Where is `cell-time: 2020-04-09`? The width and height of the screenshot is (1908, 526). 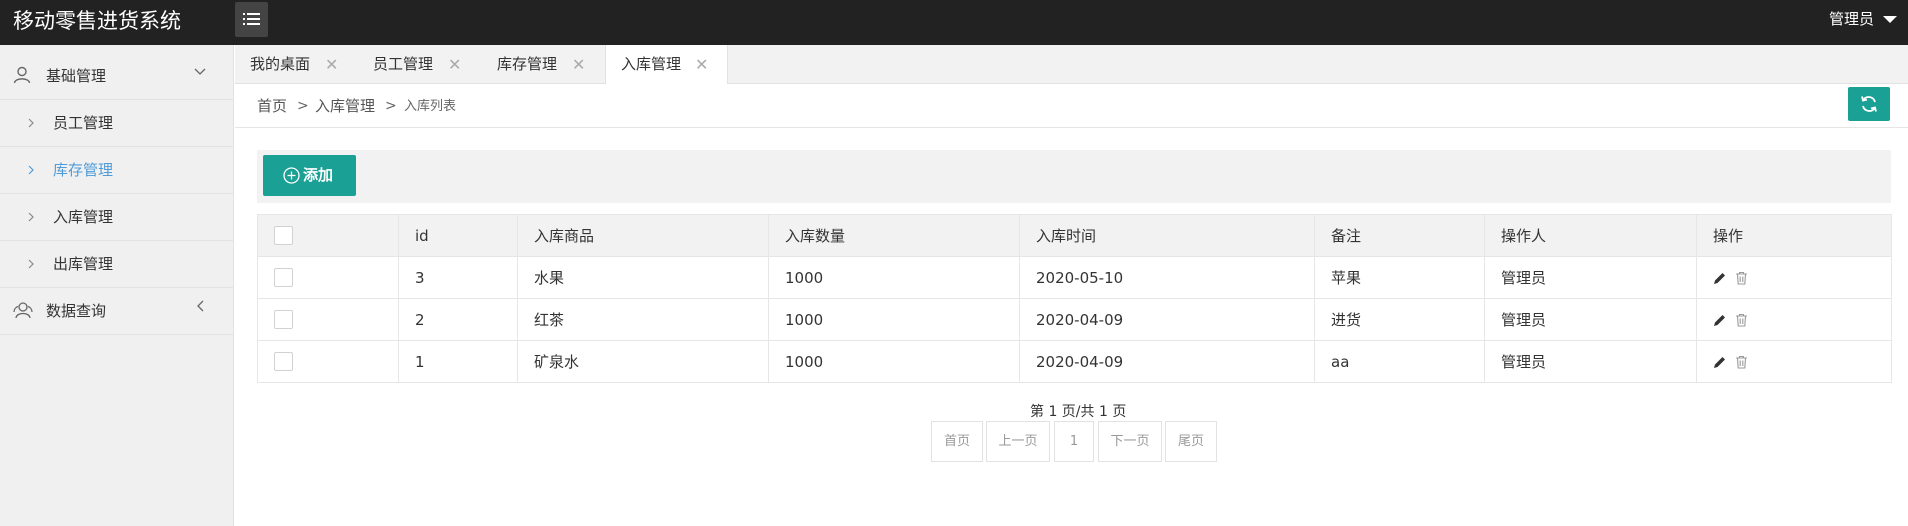
cell-time: 2020-04-09 is located at coordinates (1167, 361).